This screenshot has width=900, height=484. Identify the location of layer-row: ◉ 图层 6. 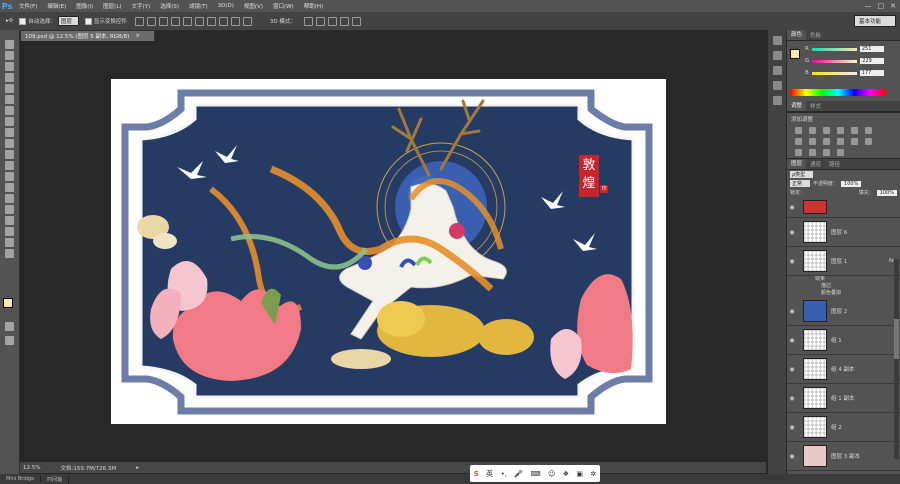
(843, 232).